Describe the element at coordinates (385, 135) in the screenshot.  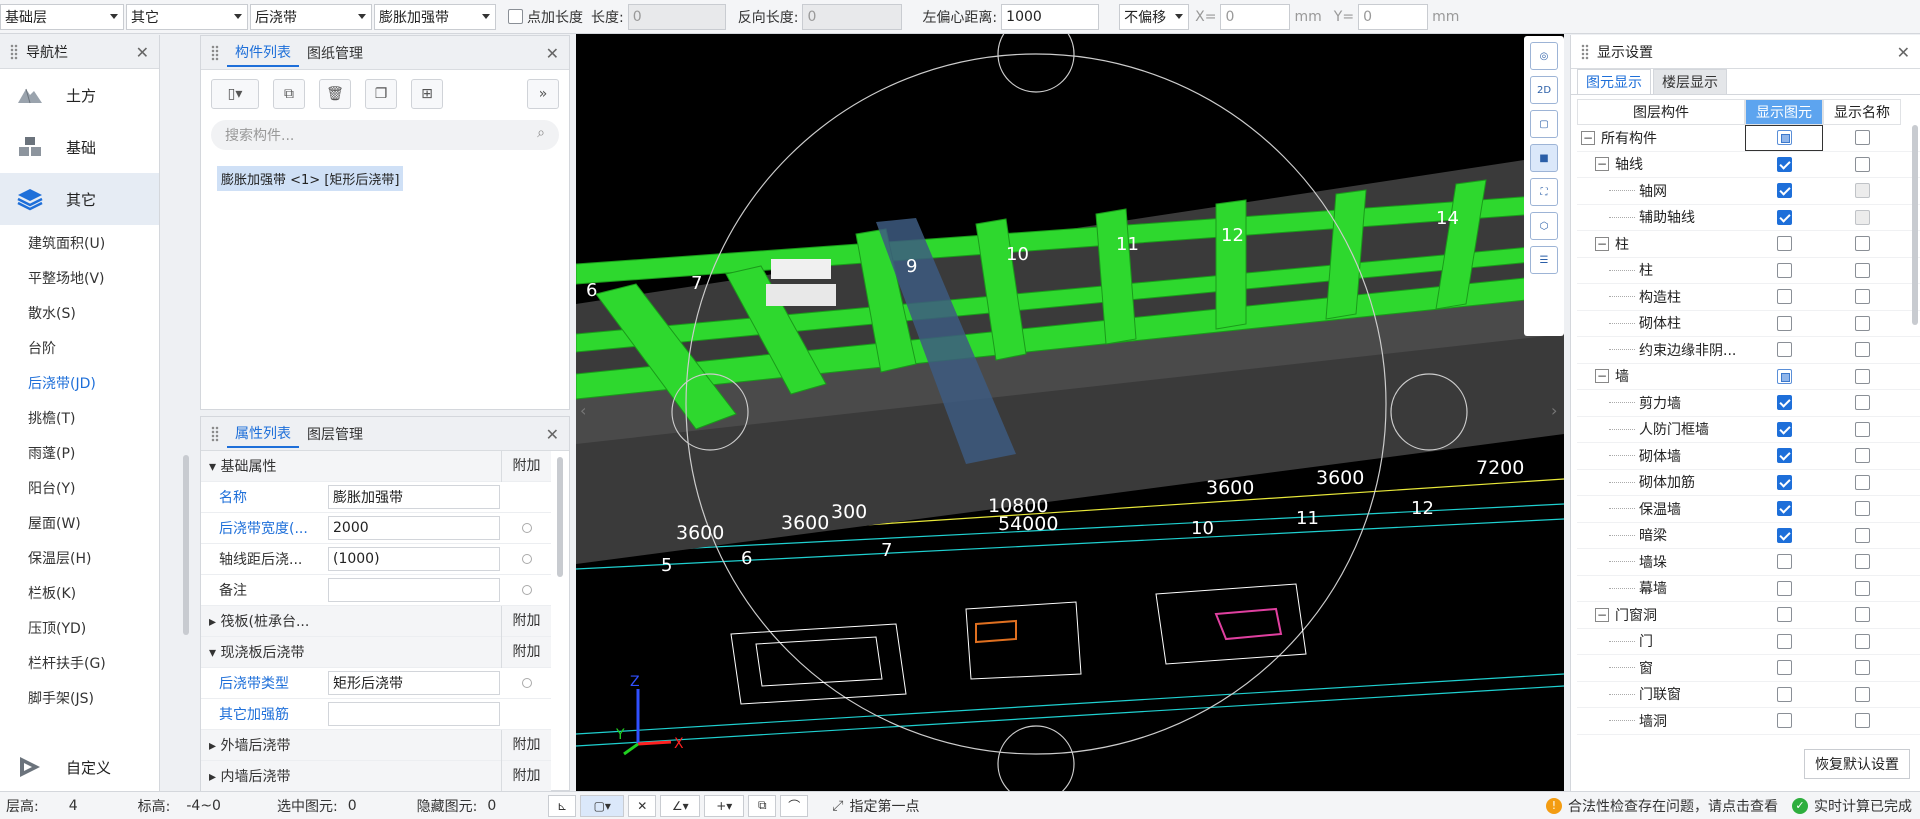
I see `component-search-input: 搜索构件... ⌕` at that location.